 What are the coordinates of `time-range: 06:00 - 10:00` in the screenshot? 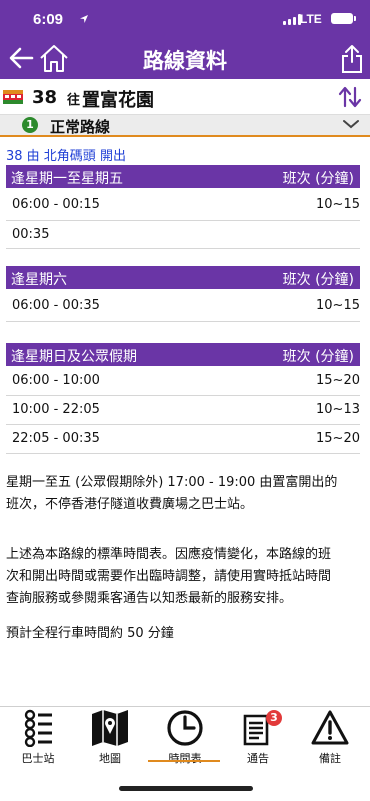 It's located at (56, 380).